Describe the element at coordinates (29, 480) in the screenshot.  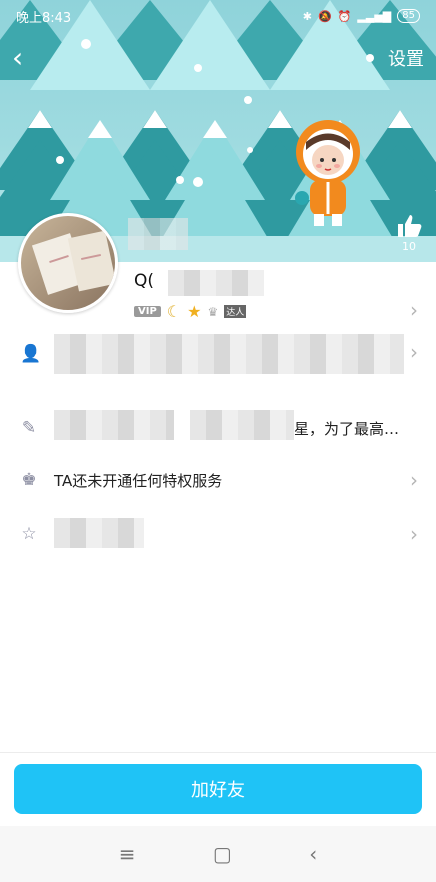
I see `crown-icon: ♚` at that location.